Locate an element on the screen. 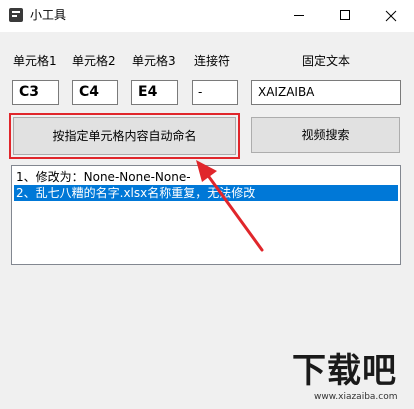 This screenshot has height=409, width=414. watermark-text: 下载吧 is located at coordinates (344, 371).